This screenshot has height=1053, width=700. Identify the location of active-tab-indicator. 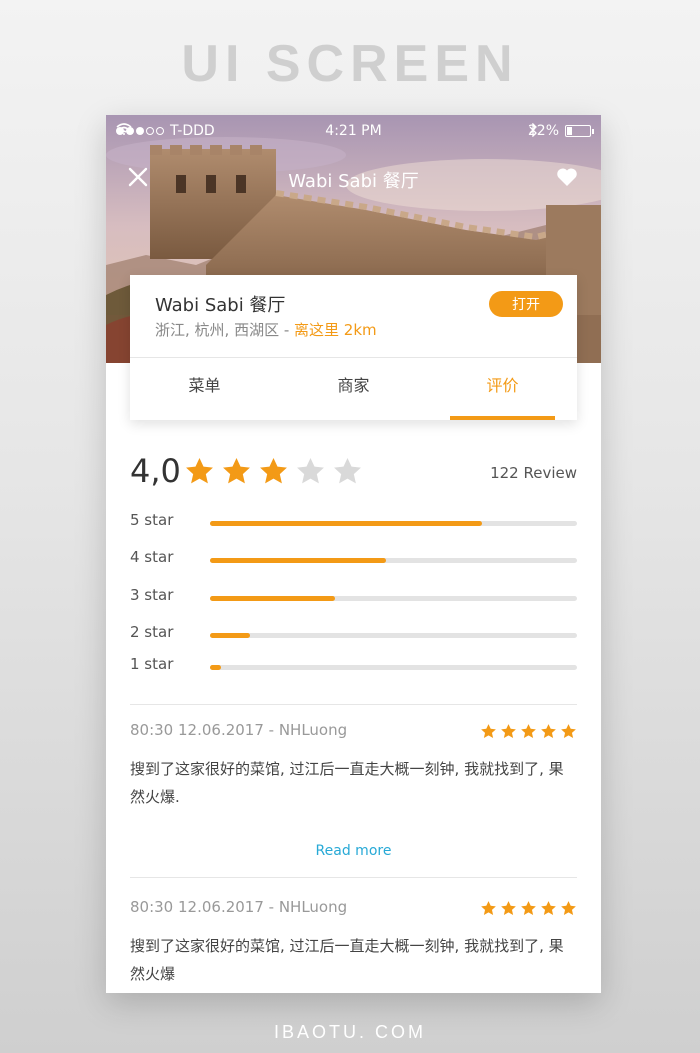
(502, 418).